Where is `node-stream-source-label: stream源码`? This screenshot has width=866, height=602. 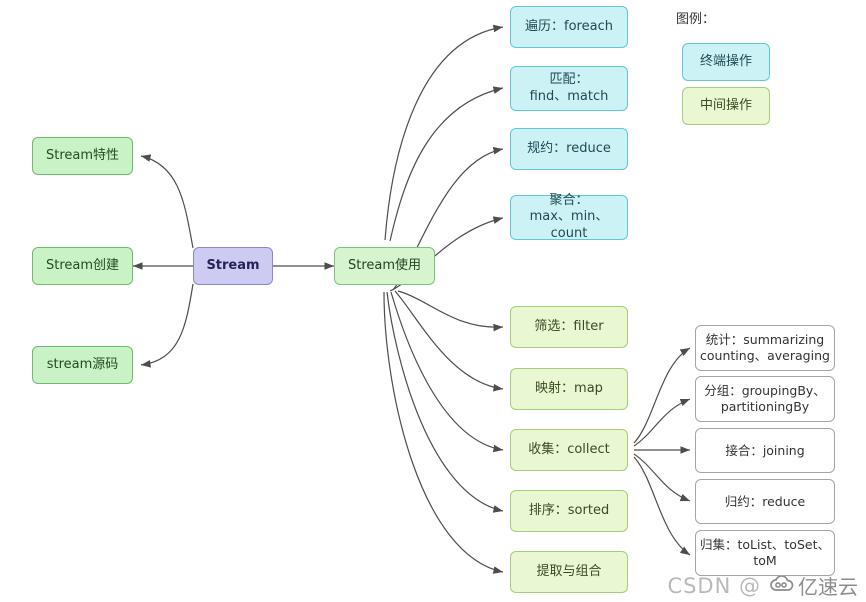
node-stream-source-label: stream源码 is located at coordinates (82, 364).